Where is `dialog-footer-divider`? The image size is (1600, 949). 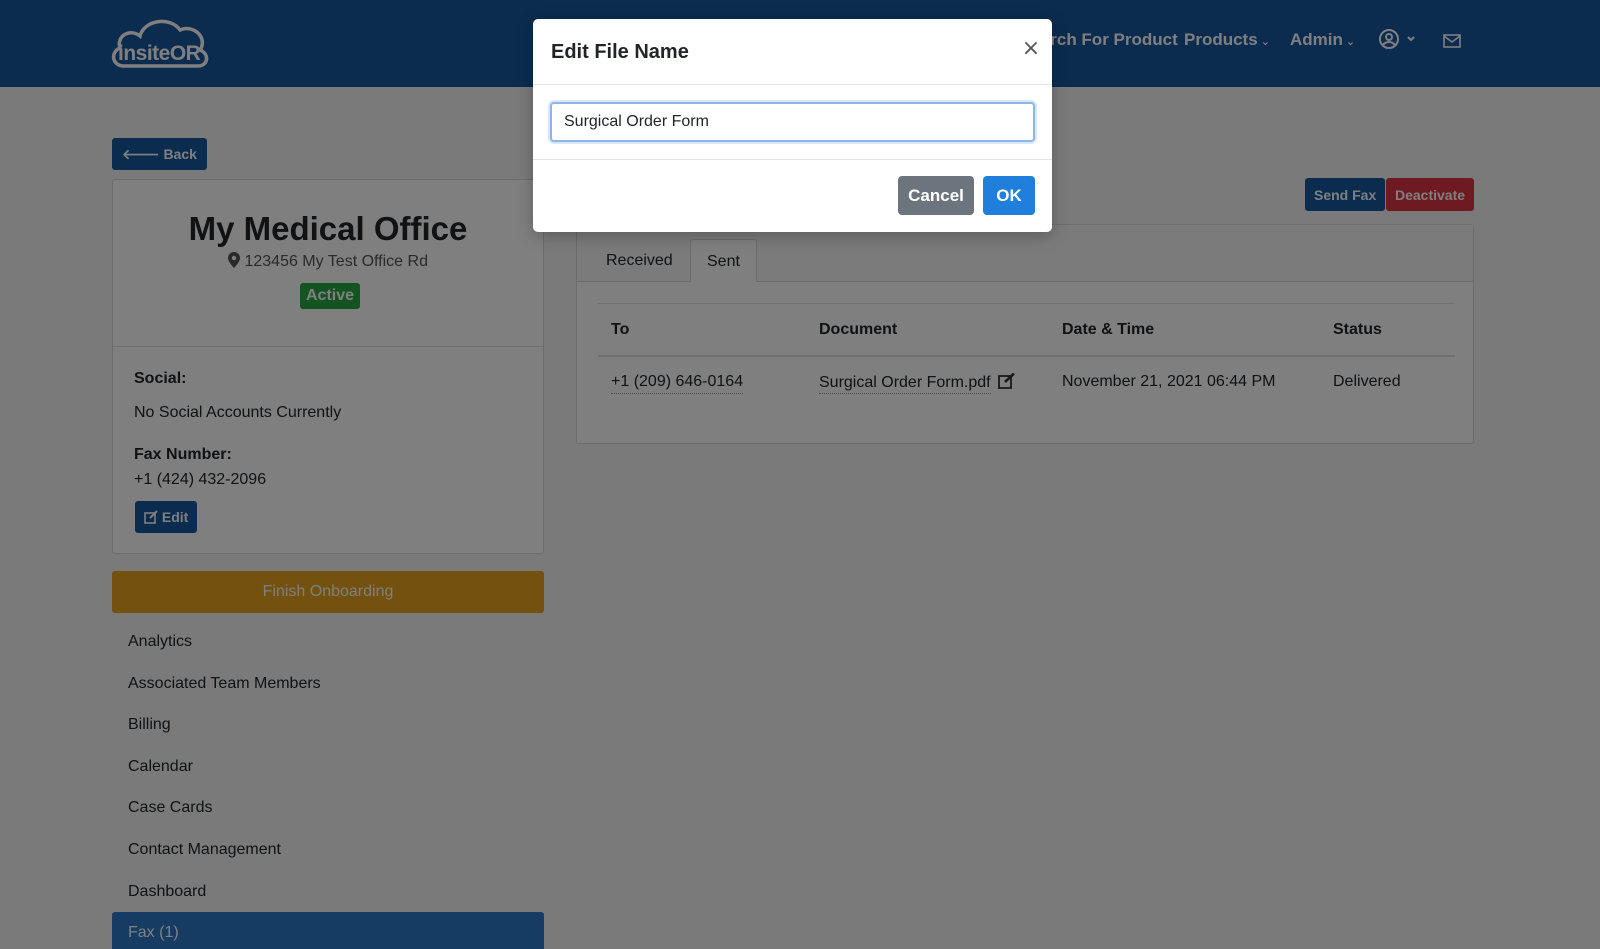 dialog-footer-divider is located at coordinates (792, 159).